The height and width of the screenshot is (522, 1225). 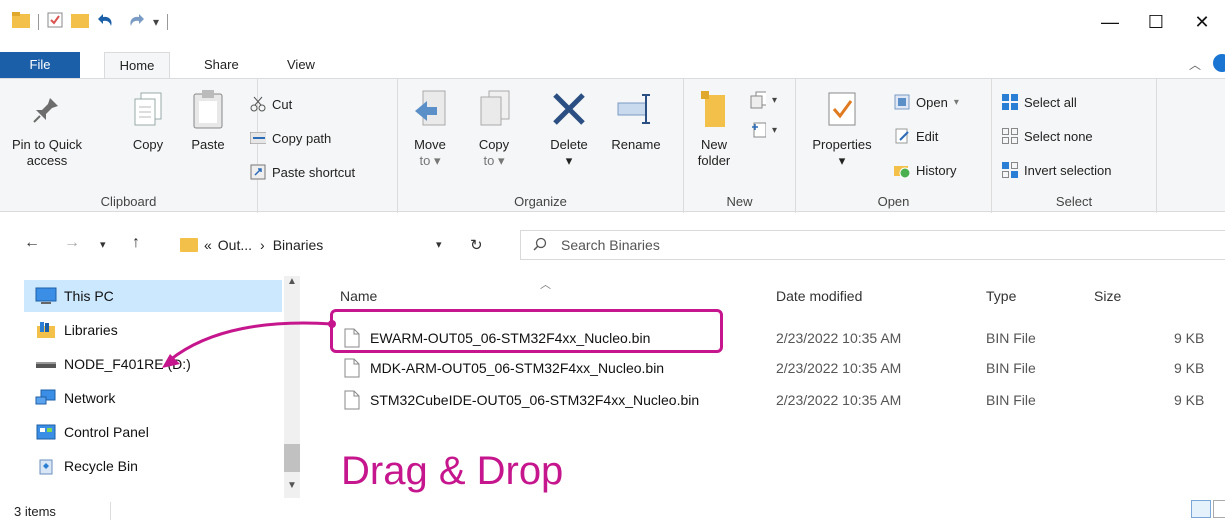 I want to click on address-dropdown-icon: ▾, so click(x=439, y=244).